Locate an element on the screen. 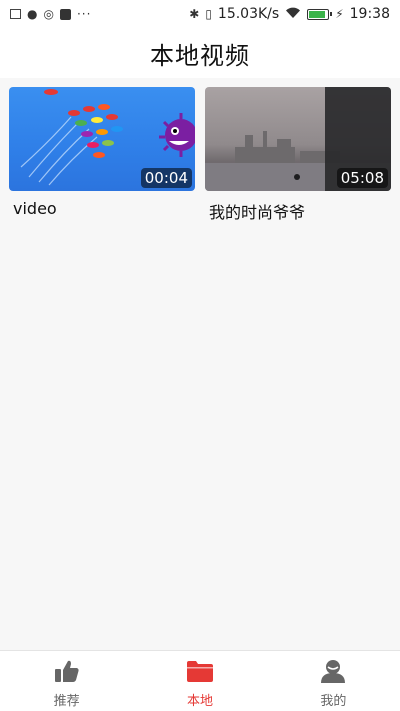  globe-icon: ◎ is located at coordinates (48, 14).